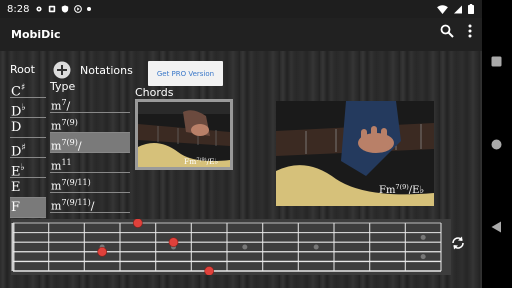 This screenshot has height=288, width=512. I want to click on root-item: E, so click(28, 188).